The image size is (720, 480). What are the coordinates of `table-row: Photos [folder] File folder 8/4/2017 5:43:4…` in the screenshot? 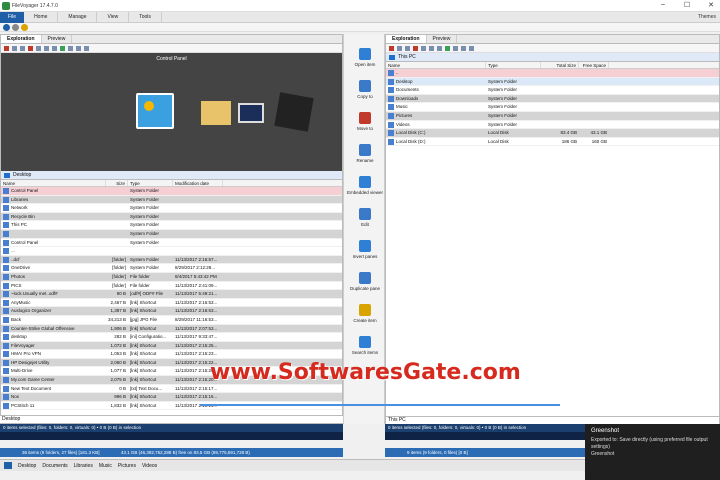 It's located at (171, 277).